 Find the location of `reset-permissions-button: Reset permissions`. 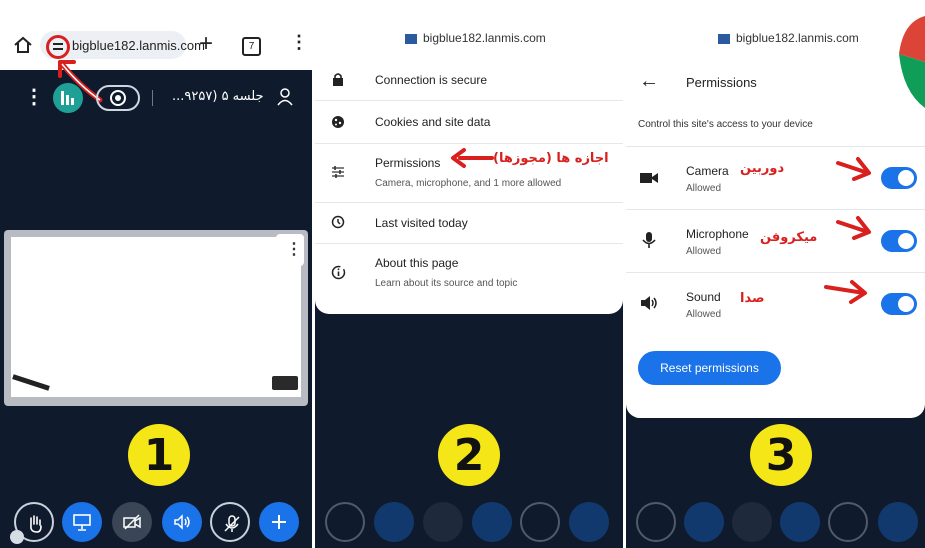

reset-permissions-button: Reset permissions is located at coordinates (709, 368).